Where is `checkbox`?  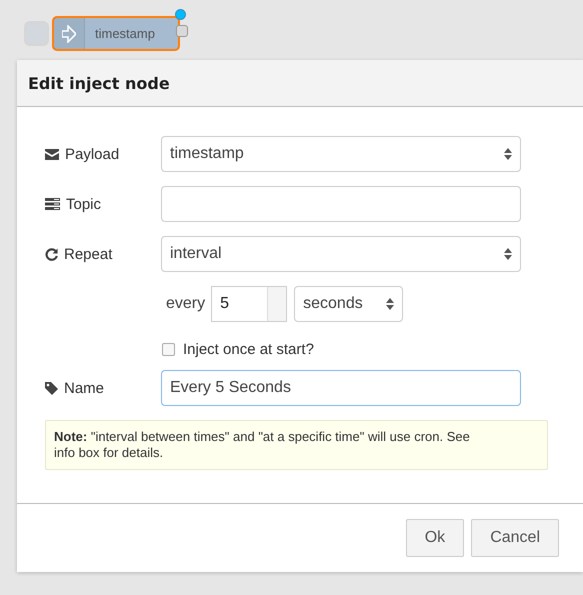
checkbox is located at coordinates (168, 349).